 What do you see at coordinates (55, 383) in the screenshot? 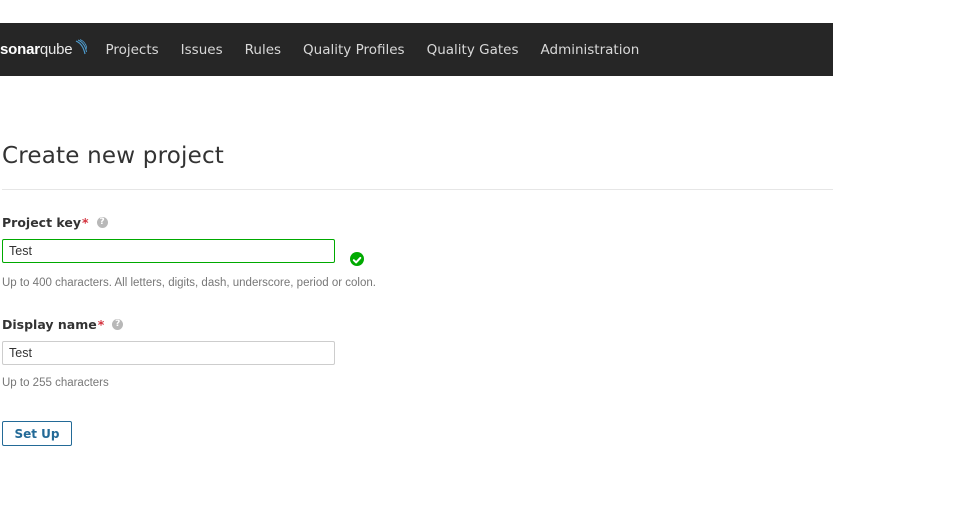
I see `display-name-hint: Up to 255 characters` at bounding box center [55, 383].